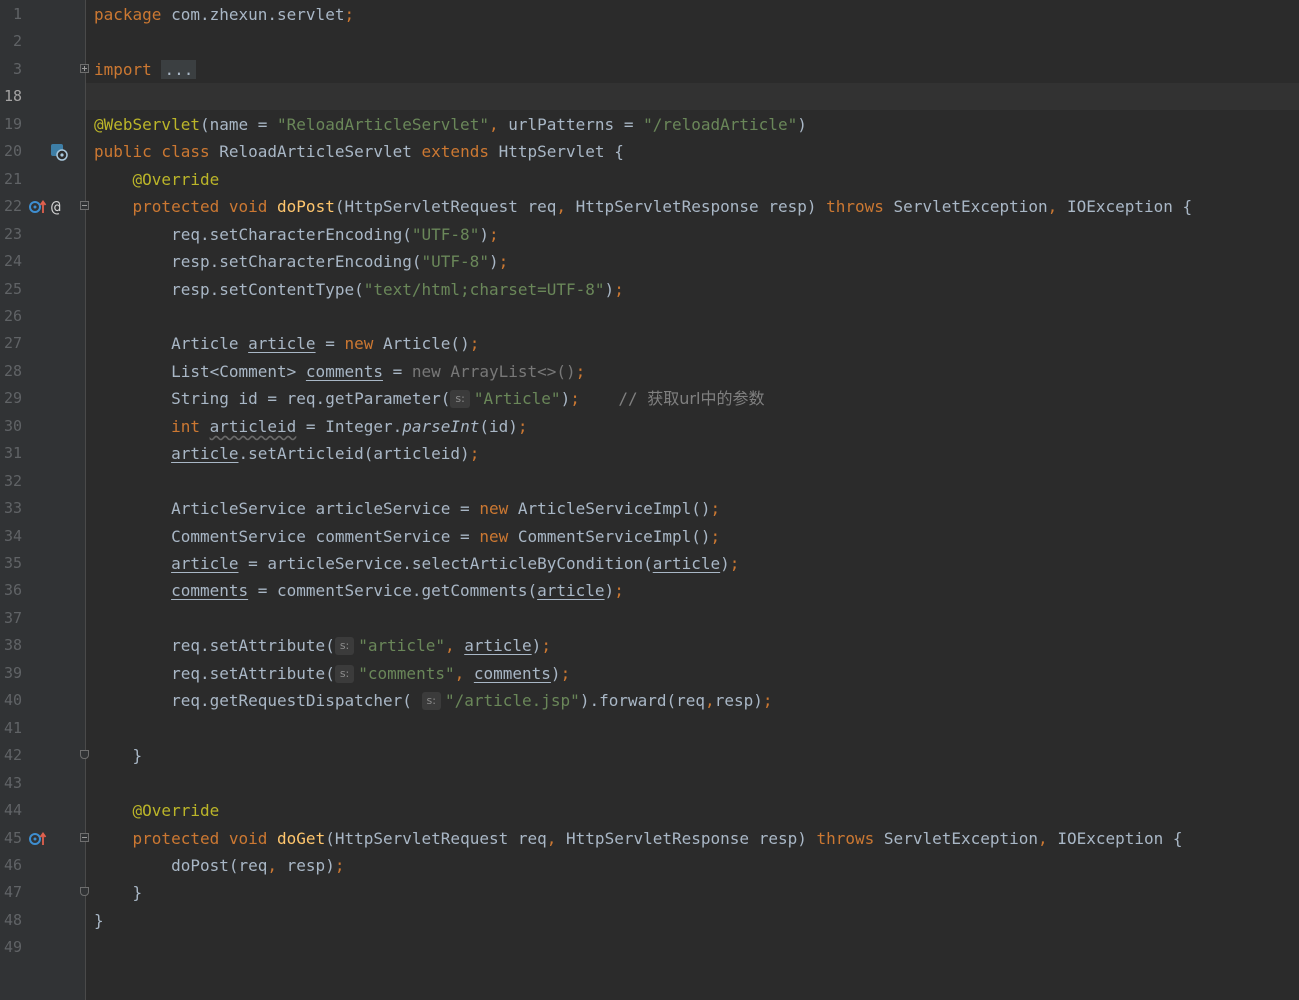 The image size is (1299, 1000). What do you see at coordinates (12, 810) in the screenshot?
I see `line-number: 44` at bounding box center [12, 810].